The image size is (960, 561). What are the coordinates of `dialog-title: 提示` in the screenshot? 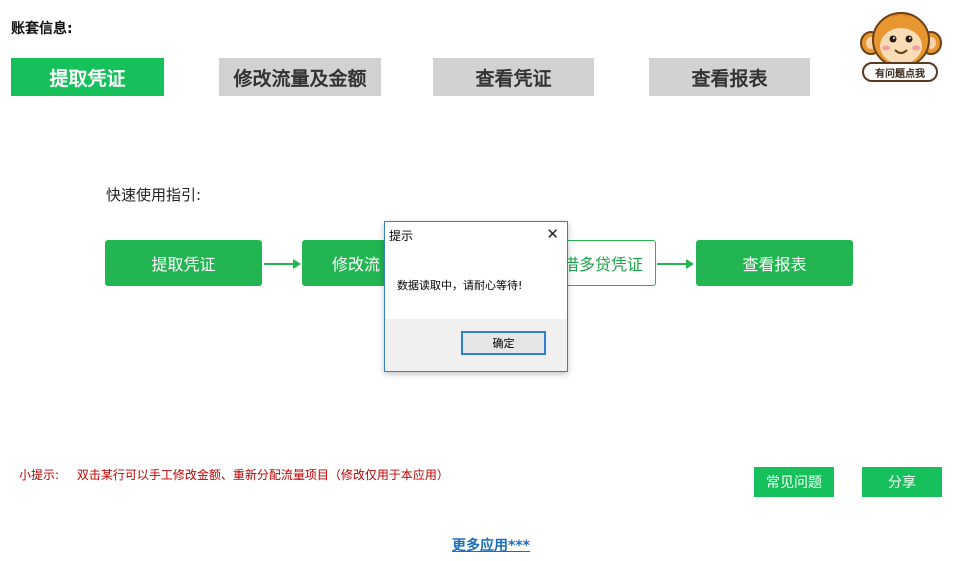 It's located at (401, 236).